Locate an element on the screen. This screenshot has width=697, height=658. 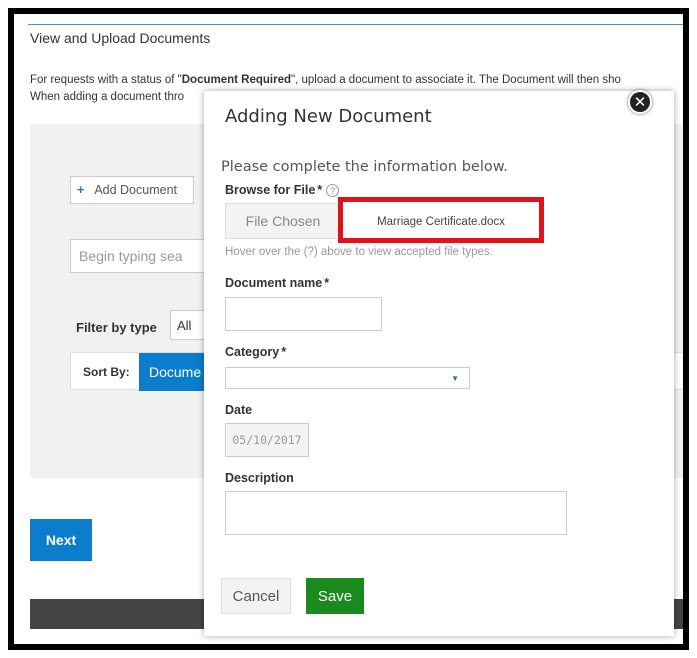
date-label: Date is located at coordinates (239, 410).